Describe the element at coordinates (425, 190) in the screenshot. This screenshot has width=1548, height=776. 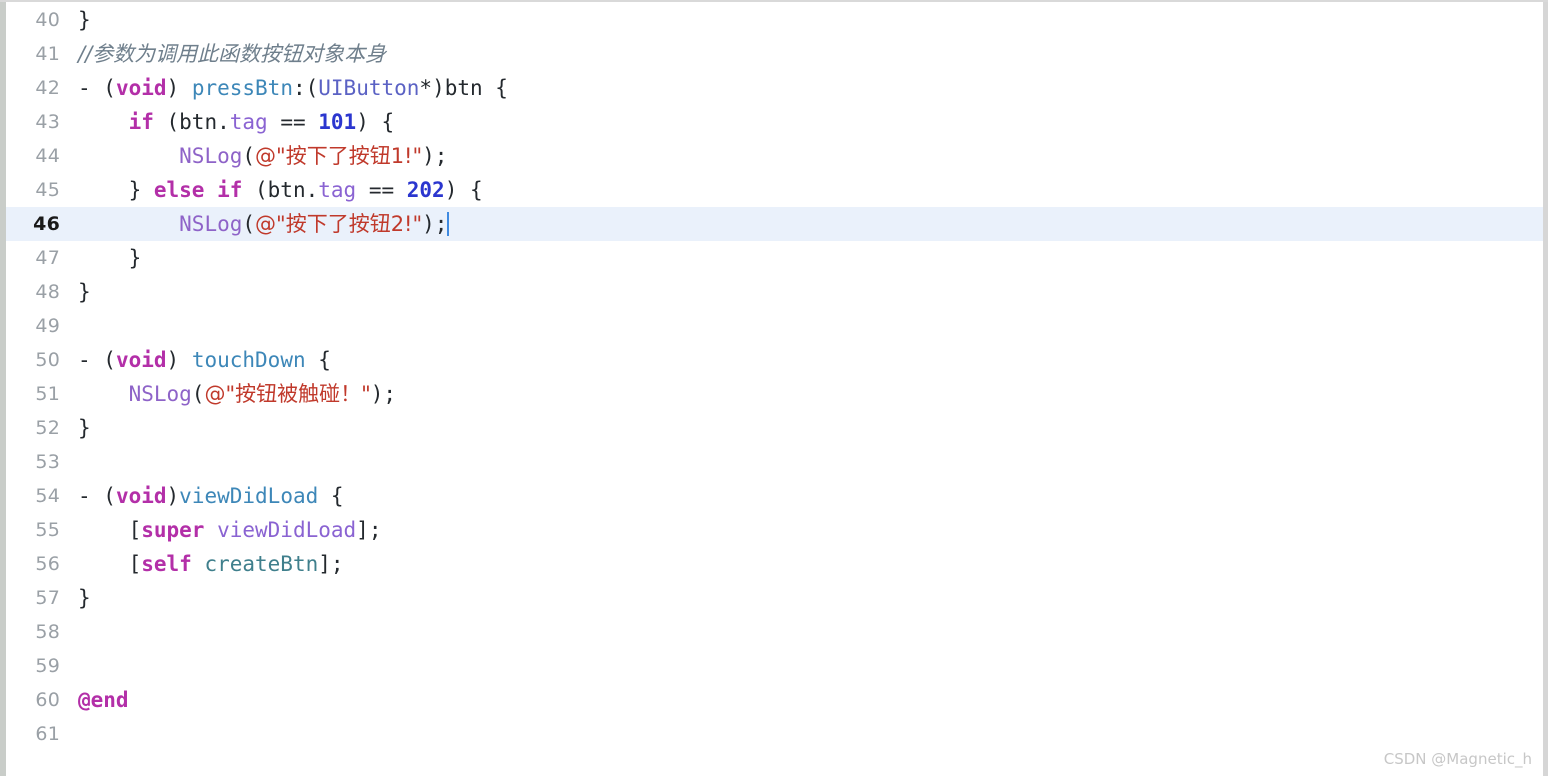
I see `code-token: 202` at that location.